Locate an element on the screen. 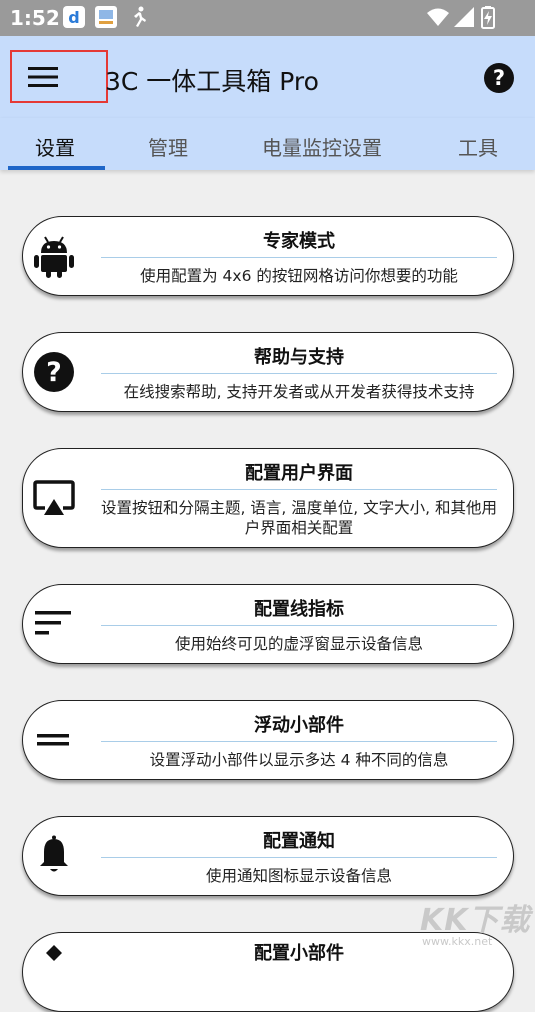  tab-settings: 设置 is located at coordinates (55, 146).